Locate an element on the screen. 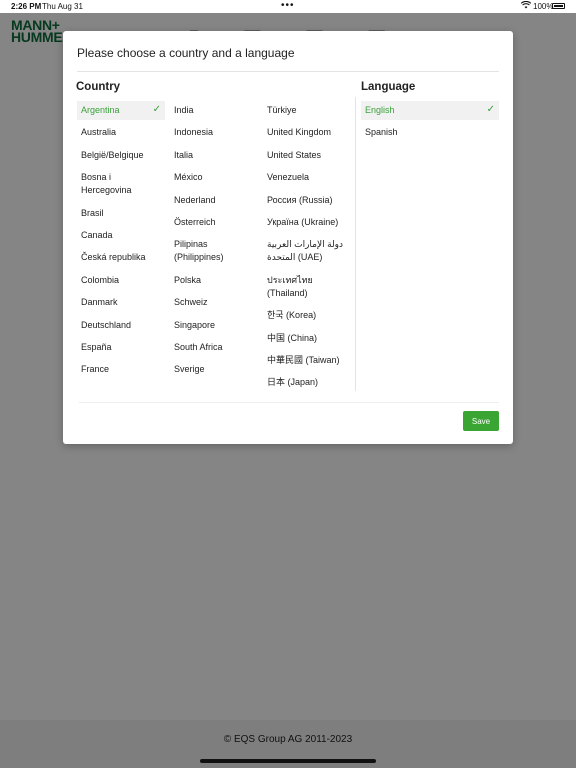 This screenshot has width=576, height=768. country-option-label: Россия (Russia) is located at coordinates (300, 199).